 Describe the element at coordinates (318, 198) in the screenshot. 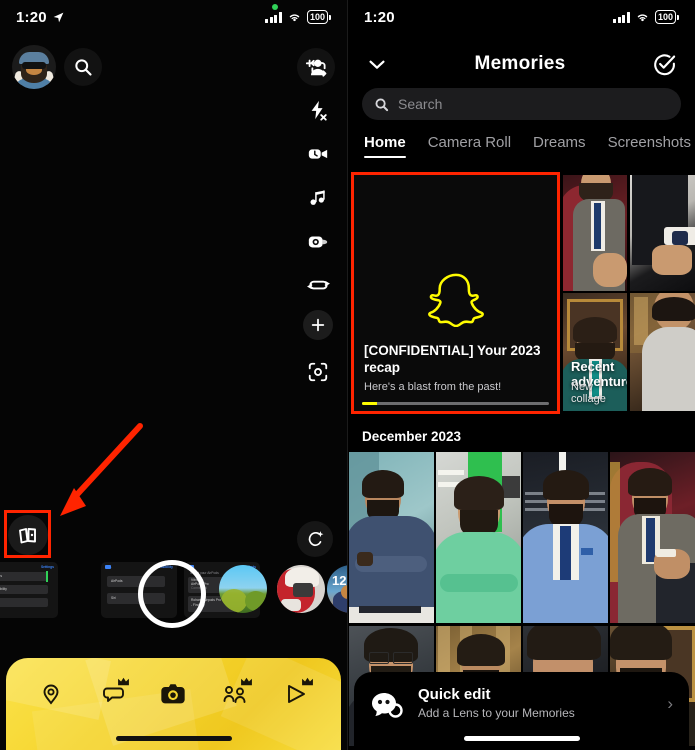

I see `music-icon` at that location.